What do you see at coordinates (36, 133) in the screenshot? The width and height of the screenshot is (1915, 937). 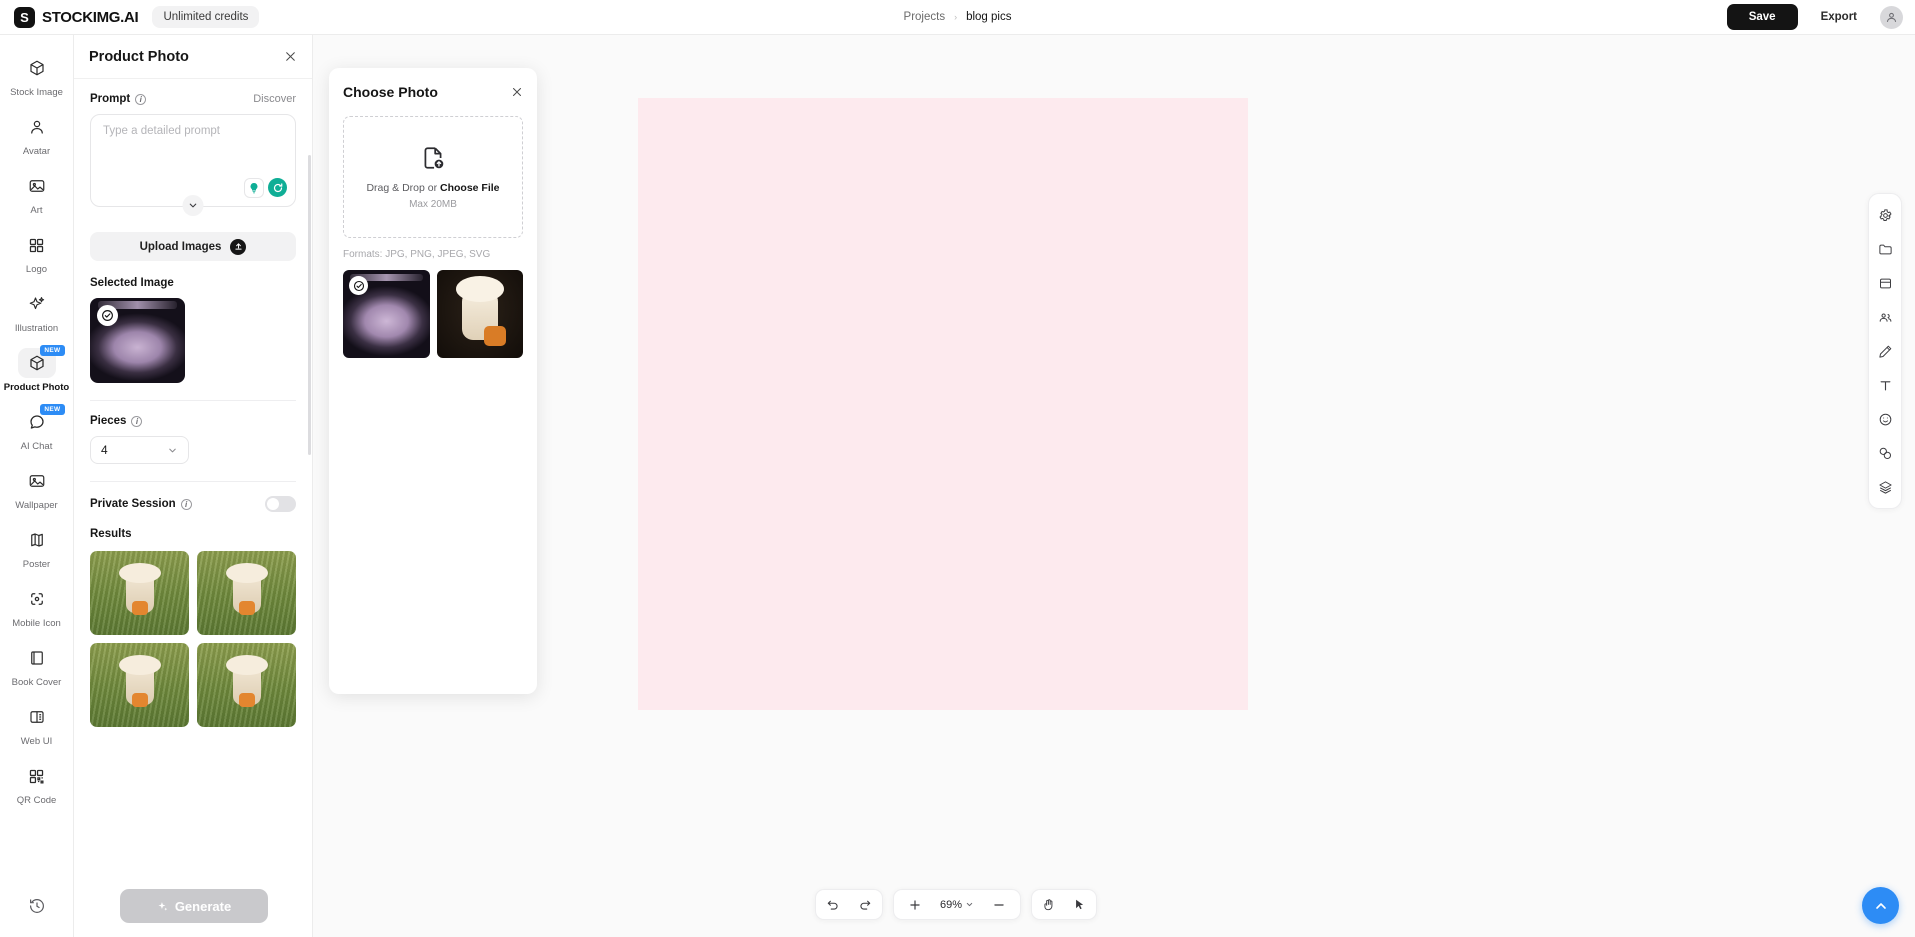 I see `sidebar-item-avatar: Avatar` at bounding box center [36, 133].